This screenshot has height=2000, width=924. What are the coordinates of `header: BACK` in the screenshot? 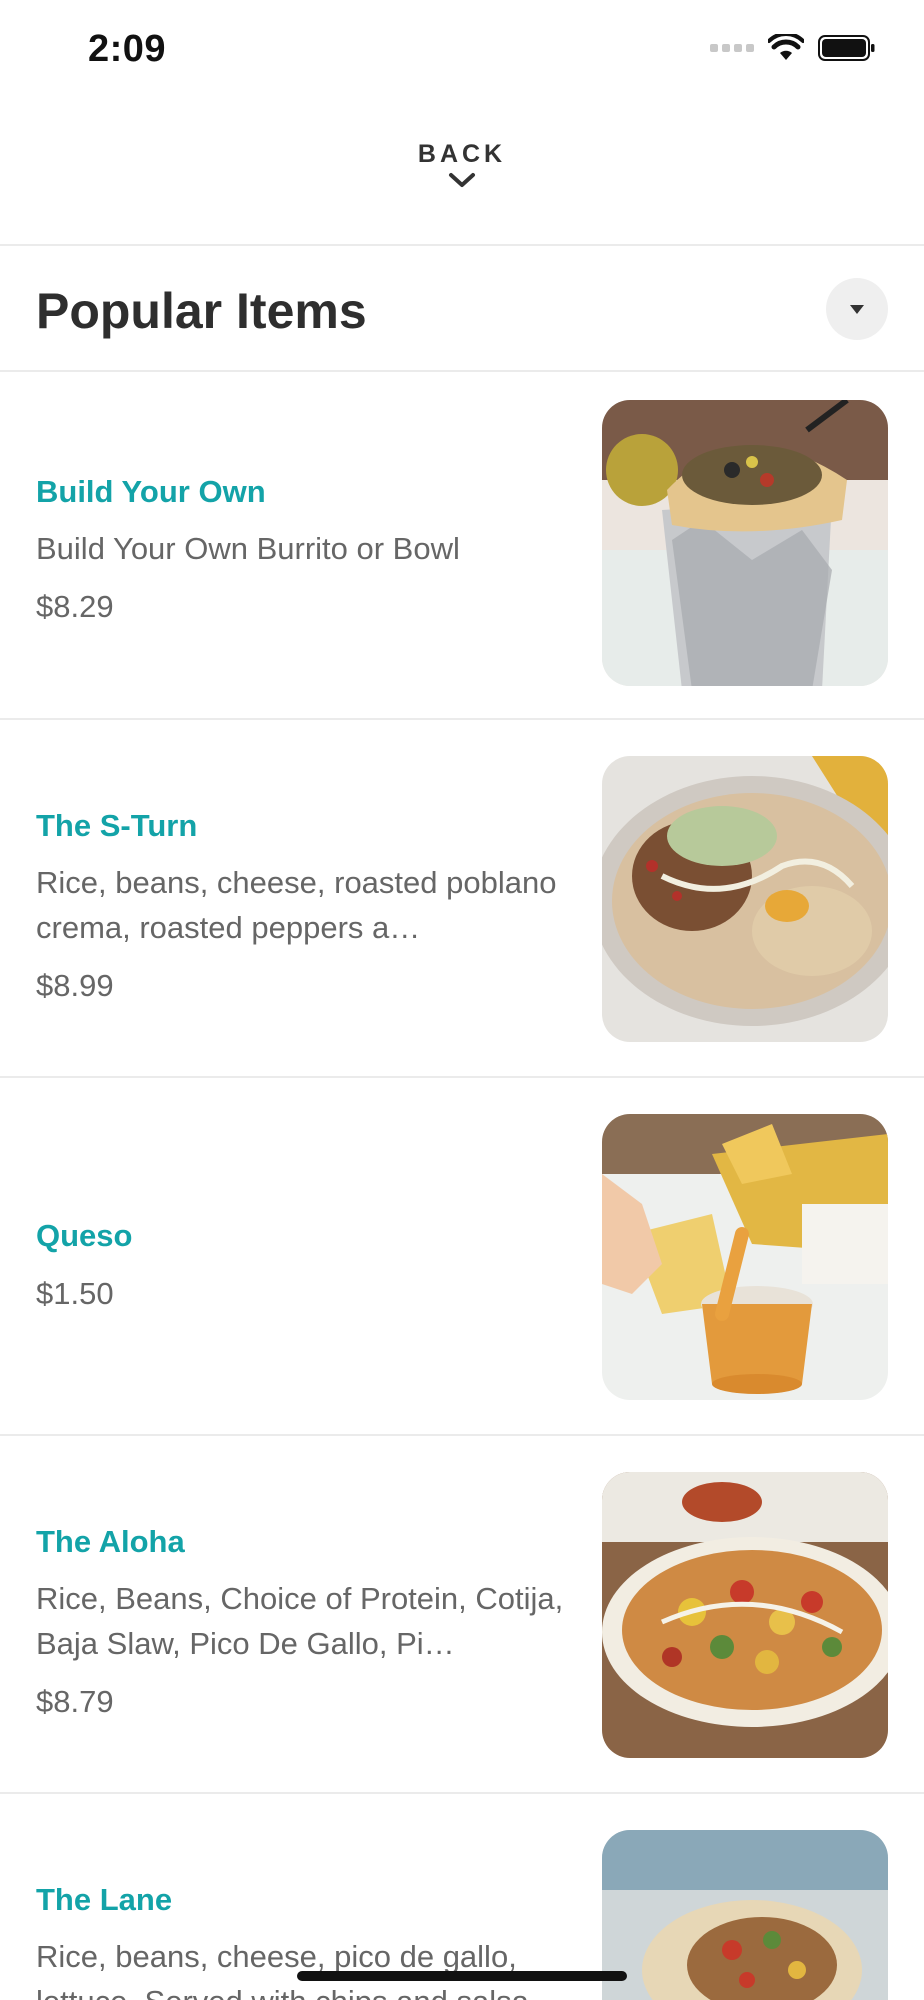 It's located at (462, 173).